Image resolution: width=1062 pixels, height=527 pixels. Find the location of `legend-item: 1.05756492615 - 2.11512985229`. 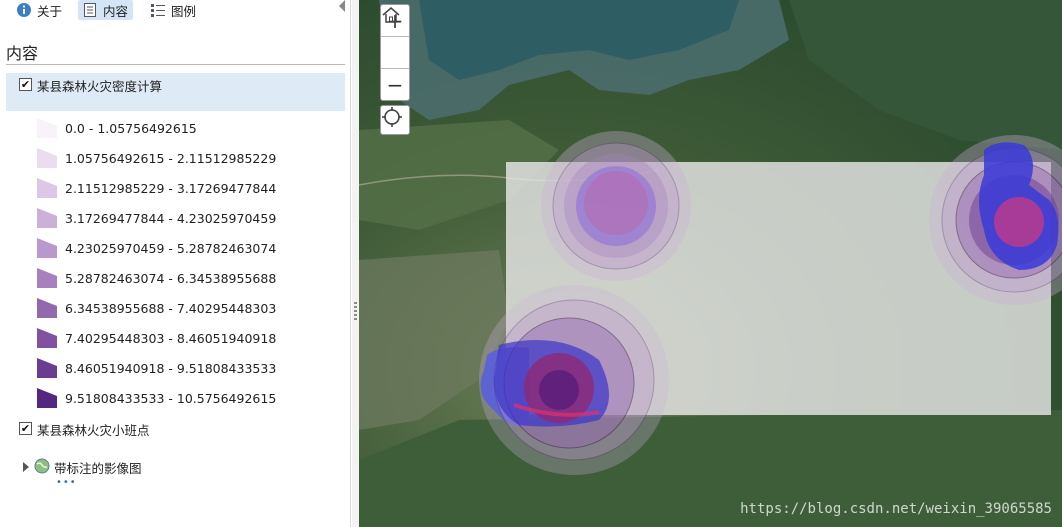

legend-item: 1.05756492615 - 2.11512985229 is located at coordinates (156, 158).